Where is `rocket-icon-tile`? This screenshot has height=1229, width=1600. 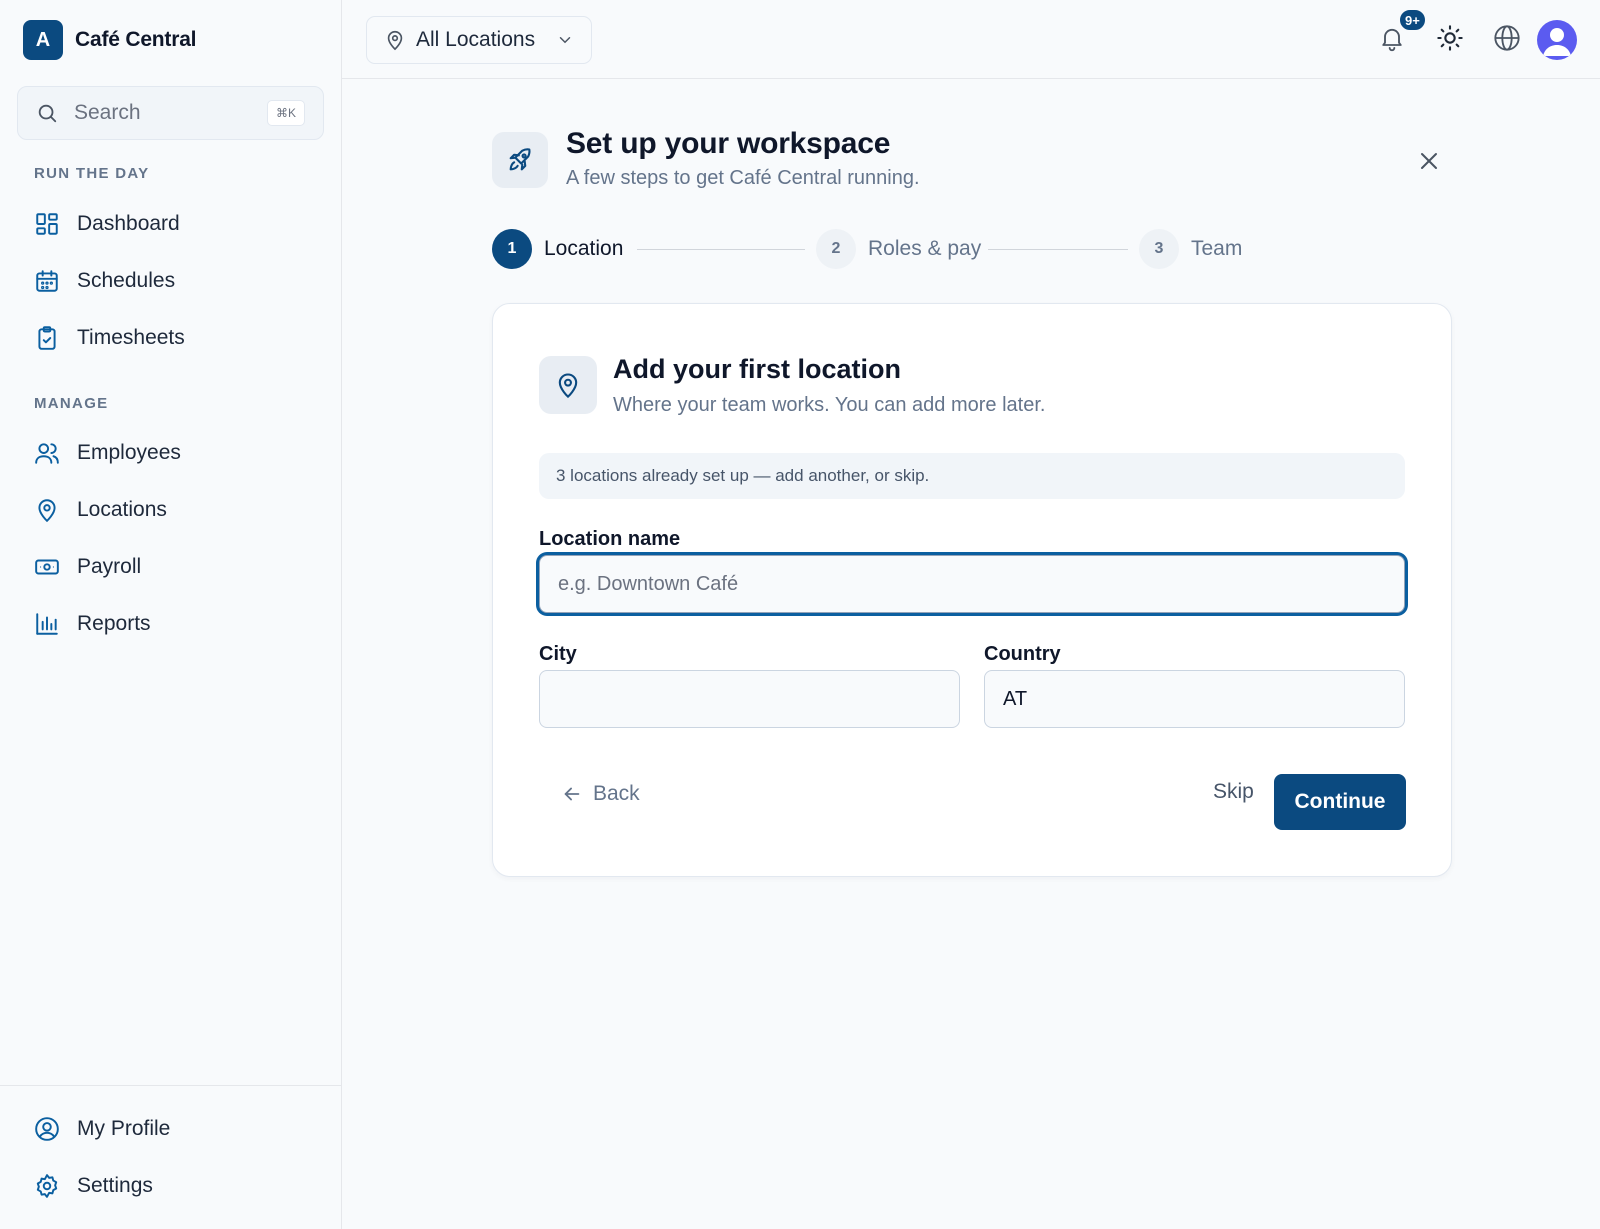
rocket-icon-tile is located at coordinates (520, 160).